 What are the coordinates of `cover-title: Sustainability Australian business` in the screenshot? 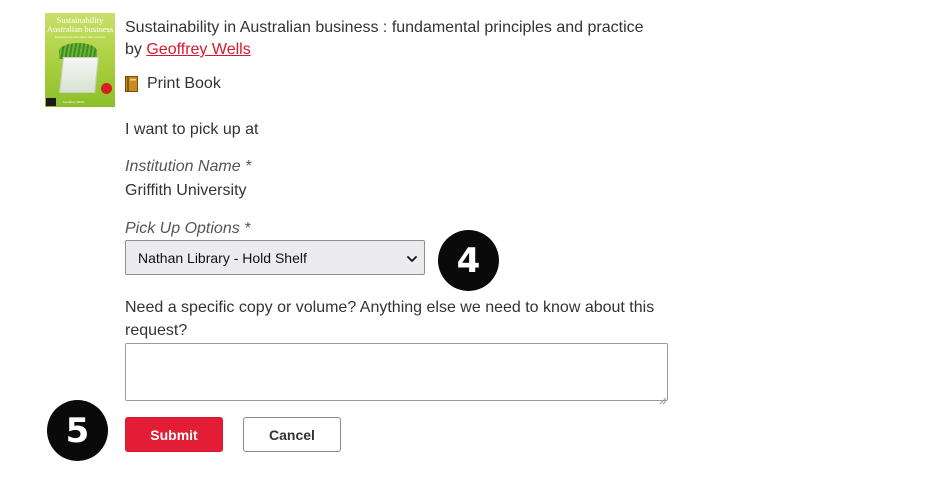 It's located at (80, 25).